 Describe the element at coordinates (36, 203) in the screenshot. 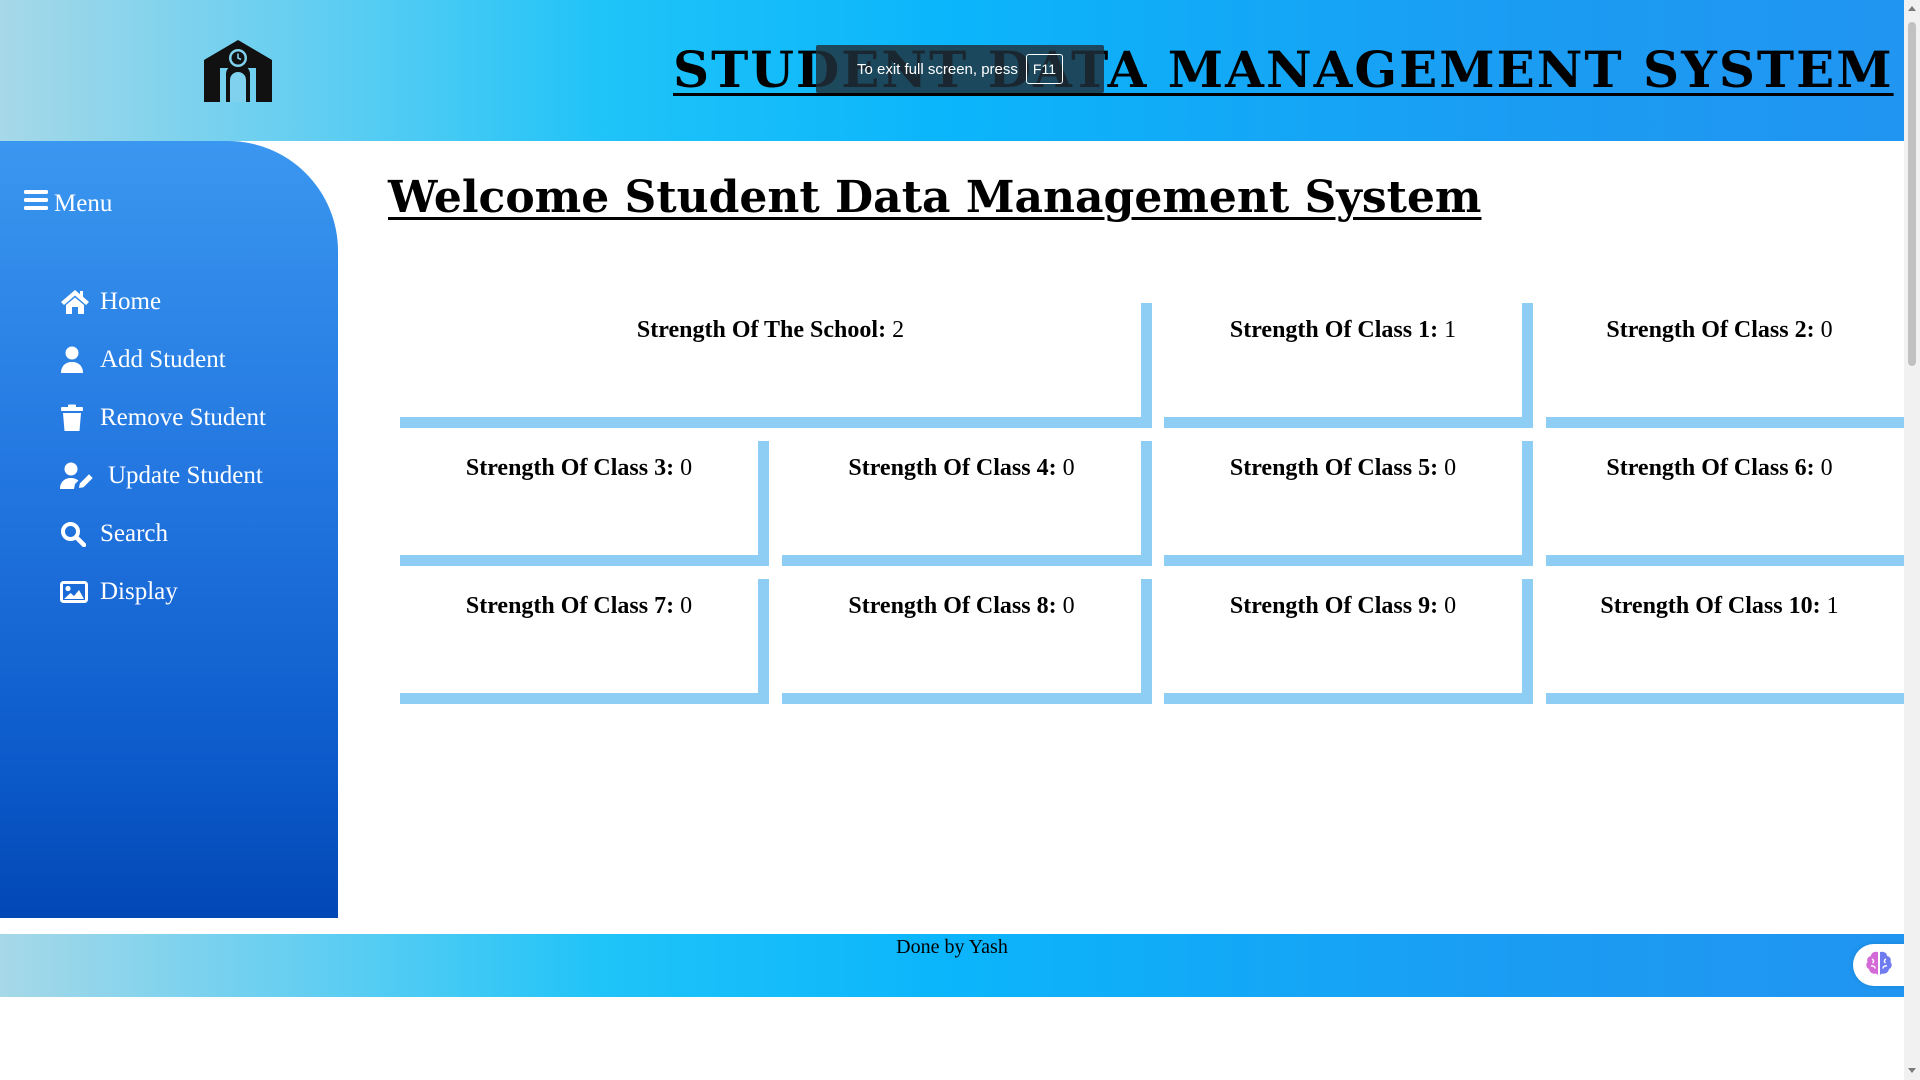

I see `hamburger-icon` at that location.